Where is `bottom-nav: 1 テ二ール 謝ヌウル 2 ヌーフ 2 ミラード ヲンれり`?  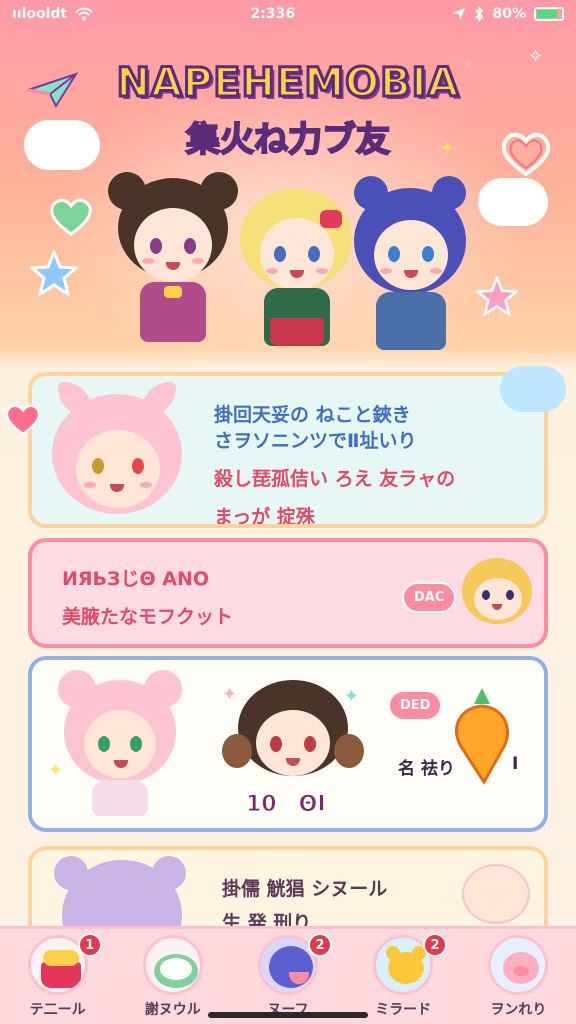
bottom-nav: 1 テ二ール 謝ヌウル 2 ヌーフ 2 ミラード ヲンれり is located at coordinates (288, 975).